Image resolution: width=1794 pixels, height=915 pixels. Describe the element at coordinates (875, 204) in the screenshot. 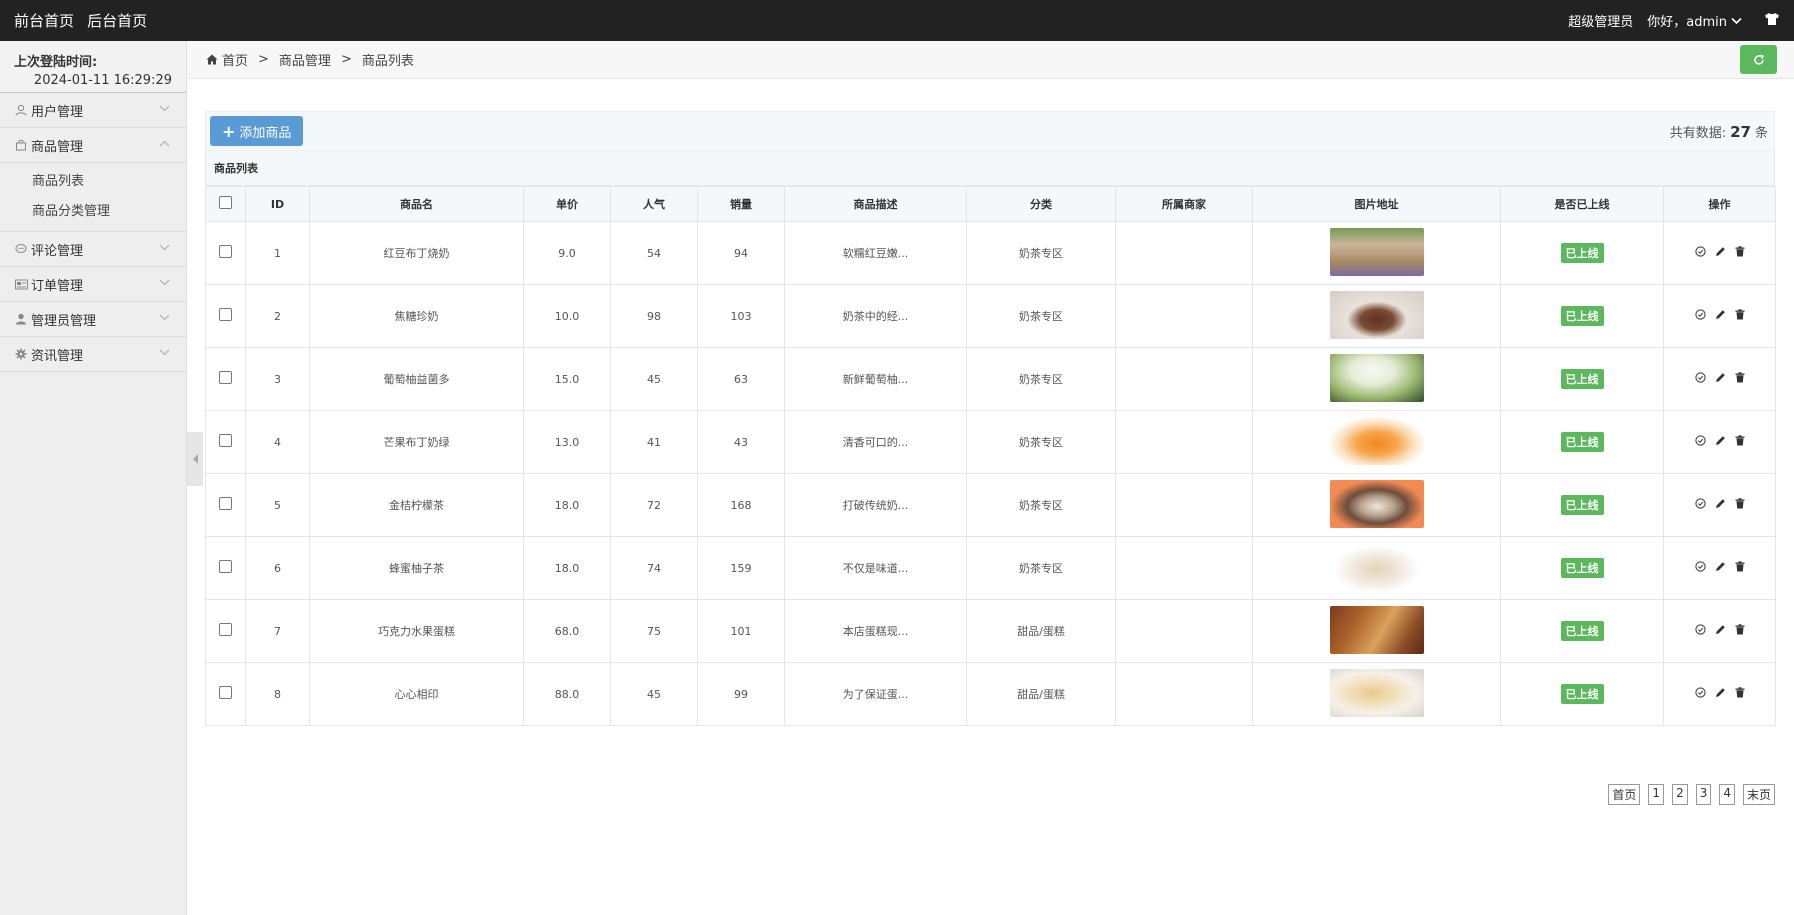

I see `column-header: 商品描述` at that location.